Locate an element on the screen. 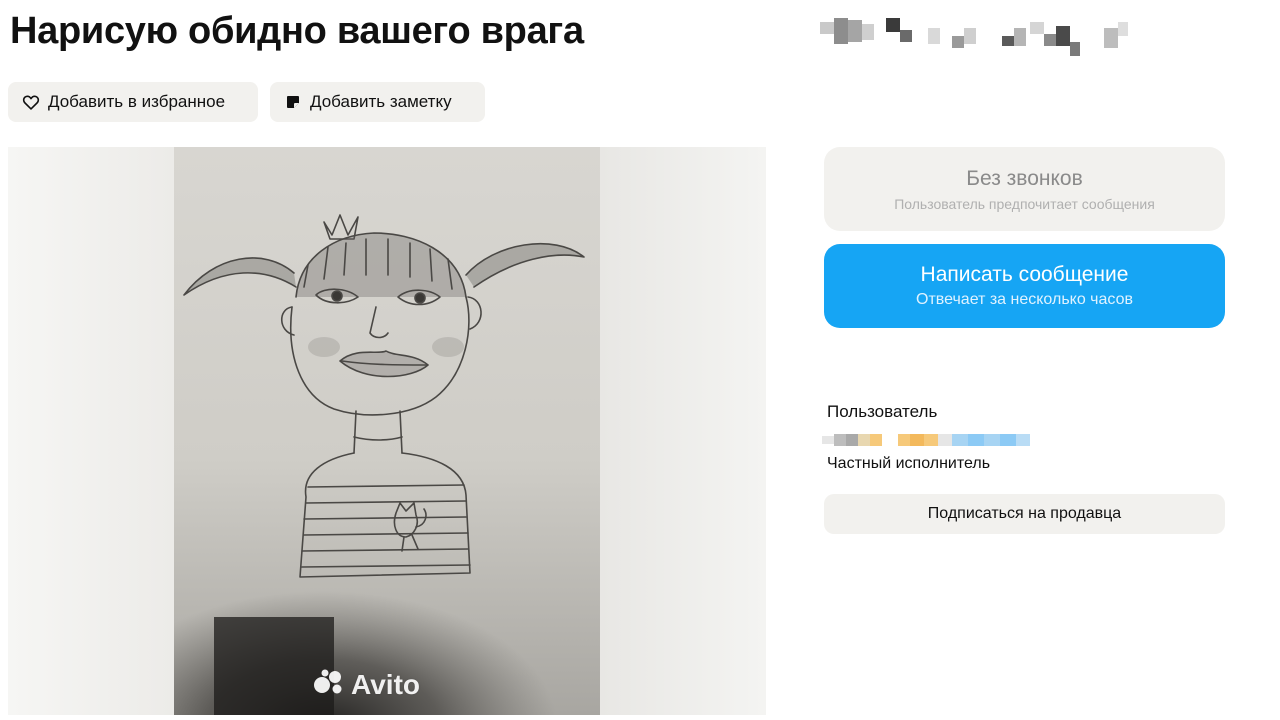 This screenshot has height=720, width=1280. subscribe-seller-button: Подписаться на продавца is located at coordinates (1024, 514).